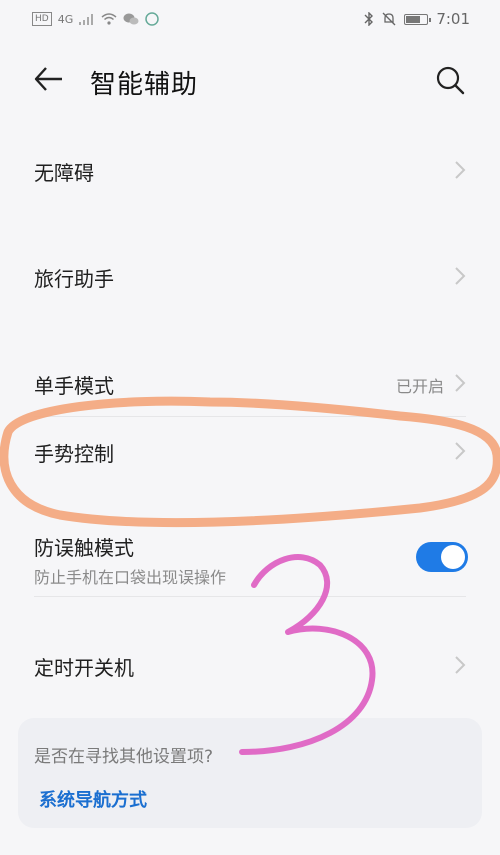  What do you see at coordinates (450, 80) in the screenshot?
I see `search-icon` at bounding box center [450, 80].